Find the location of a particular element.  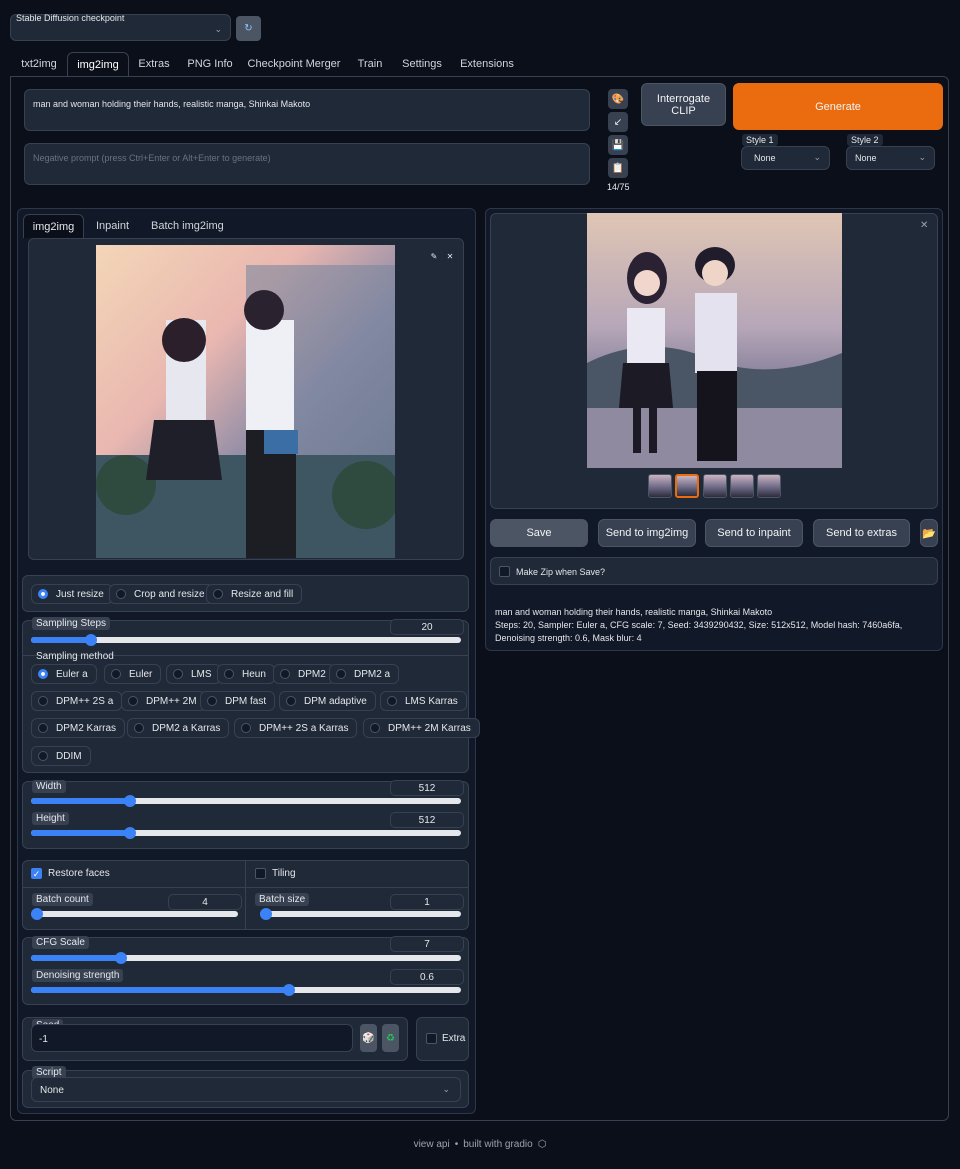

subtab-inpaint: Inpaint is located at coordinates (112, 226).